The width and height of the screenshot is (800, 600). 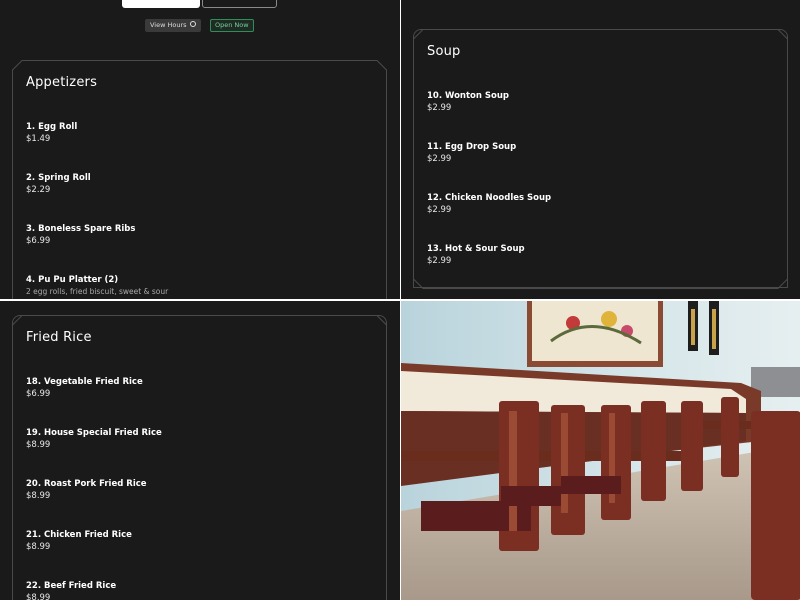 I want to click on menu-item: 18. Vegetable Fried Rice $6.99, so click(x=84, y=388).